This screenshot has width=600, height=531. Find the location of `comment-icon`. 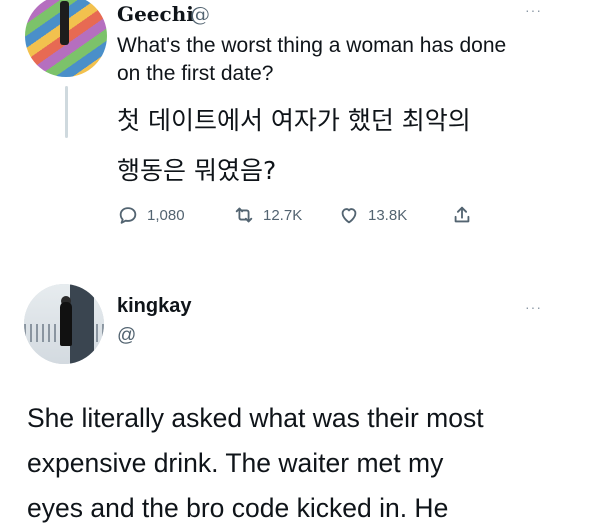

comment-icon is located at coordinates (128, 215).